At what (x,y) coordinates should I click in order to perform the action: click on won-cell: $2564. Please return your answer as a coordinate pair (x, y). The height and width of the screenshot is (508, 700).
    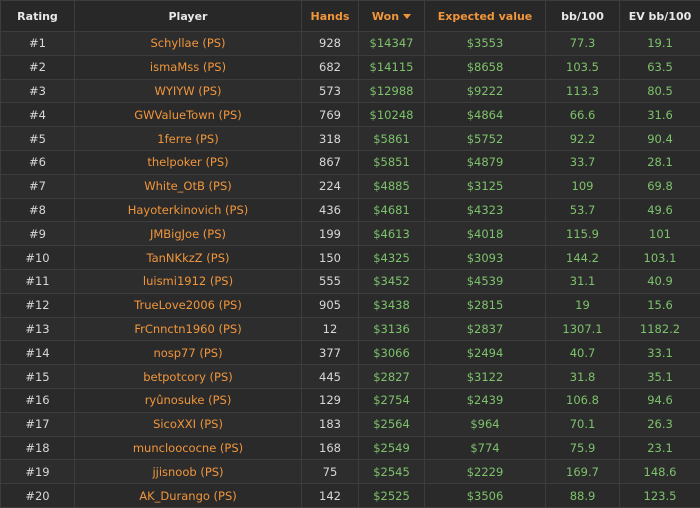
    Looking at the image, I should click on (392, 424).